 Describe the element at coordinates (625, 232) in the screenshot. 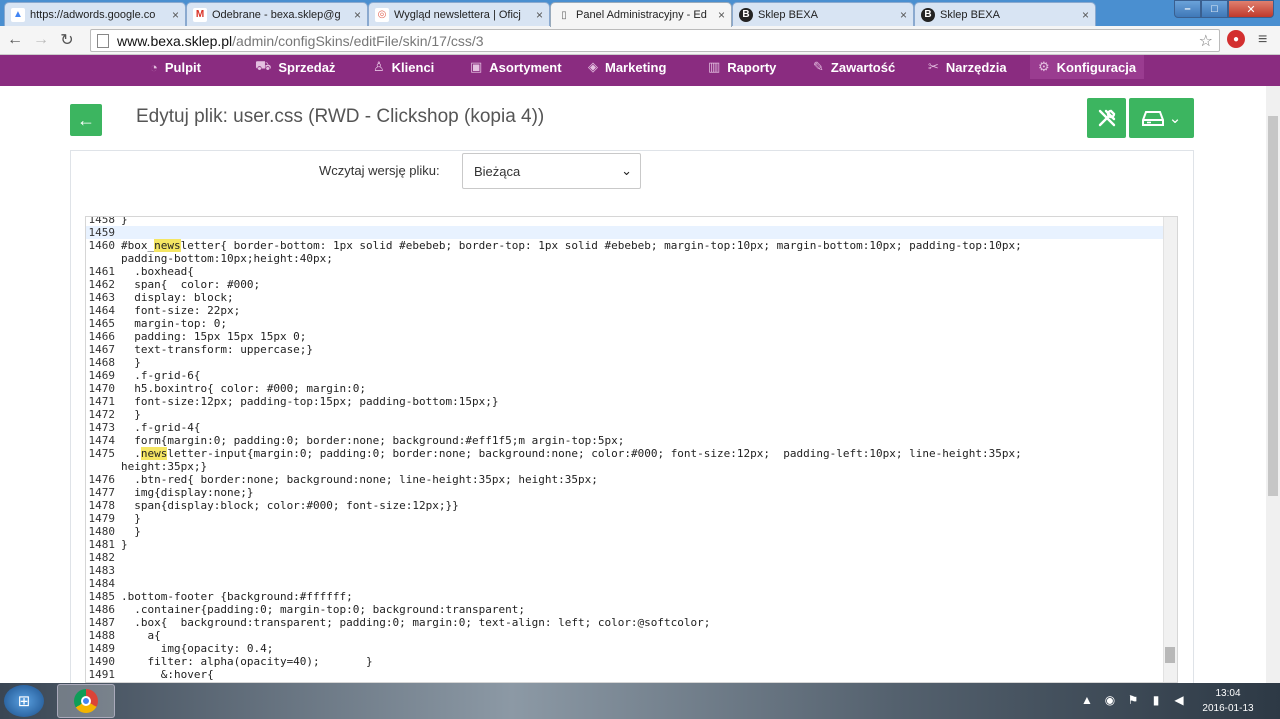

I see `code-line: 1459` at that location.